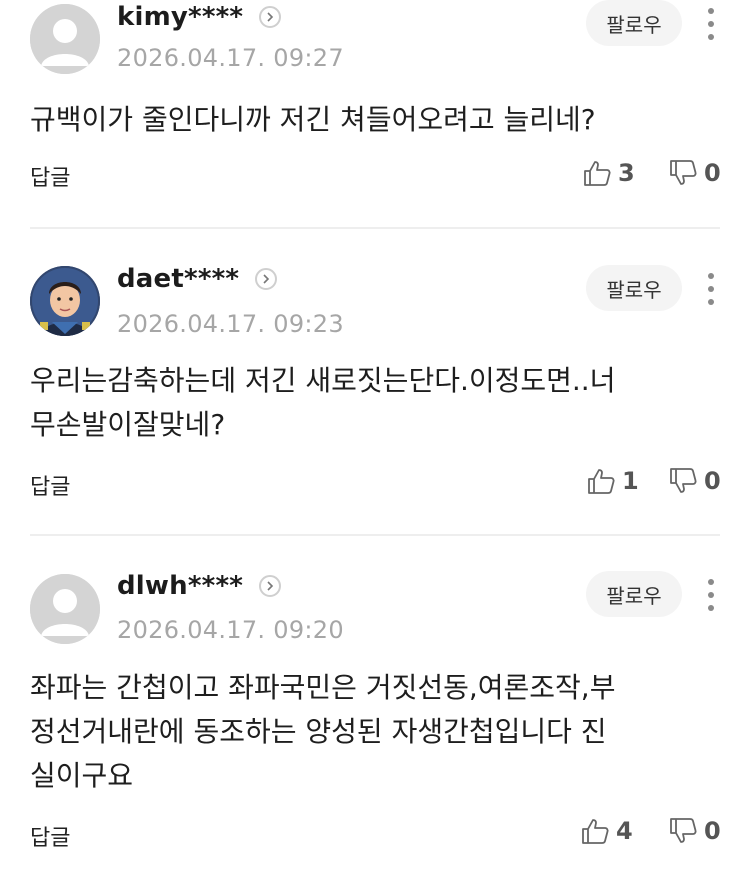 Image resolution: width=750 pixels, height=881 pixels. I want to click on comment-body: 우리는감축하는데 저긴 새로짓는단다.이정도면..너 무손발이잘맞네?, so click(323, 402).